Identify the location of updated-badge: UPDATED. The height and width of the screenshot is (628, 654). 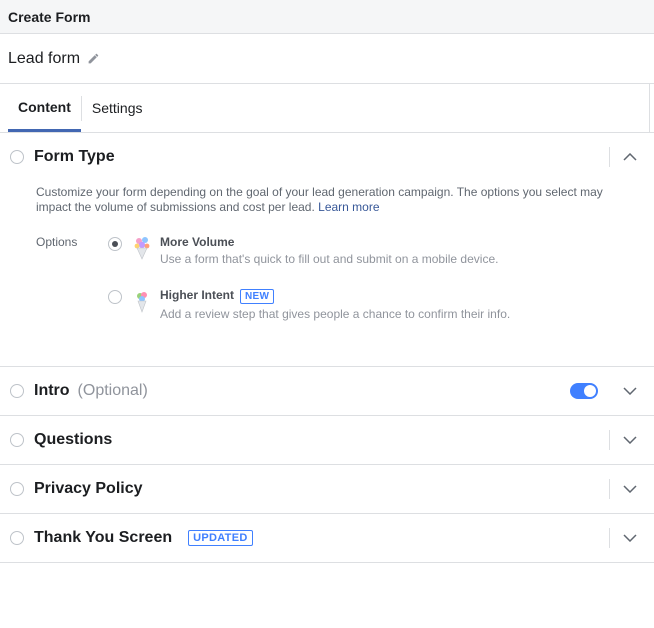
(220, 538).